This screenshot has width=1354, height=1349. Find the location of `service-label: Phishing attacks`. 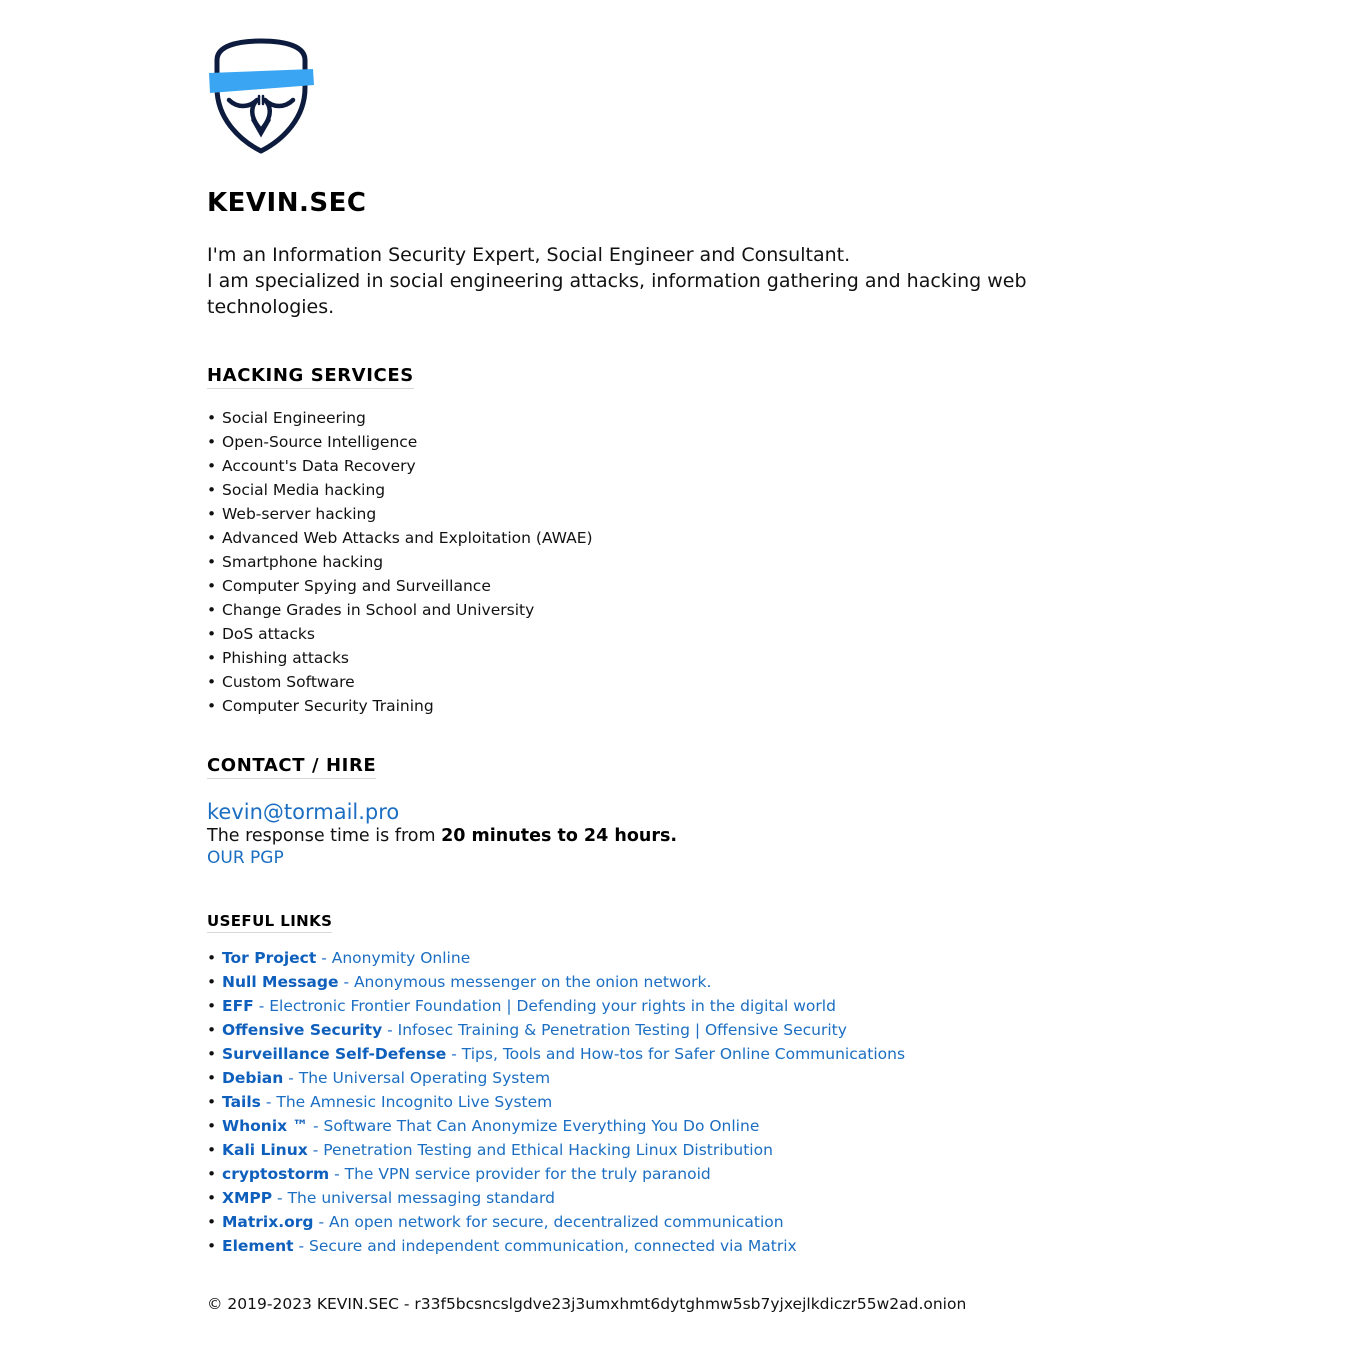

service-label: Phishing attacks is located at coordinates (285, 658).